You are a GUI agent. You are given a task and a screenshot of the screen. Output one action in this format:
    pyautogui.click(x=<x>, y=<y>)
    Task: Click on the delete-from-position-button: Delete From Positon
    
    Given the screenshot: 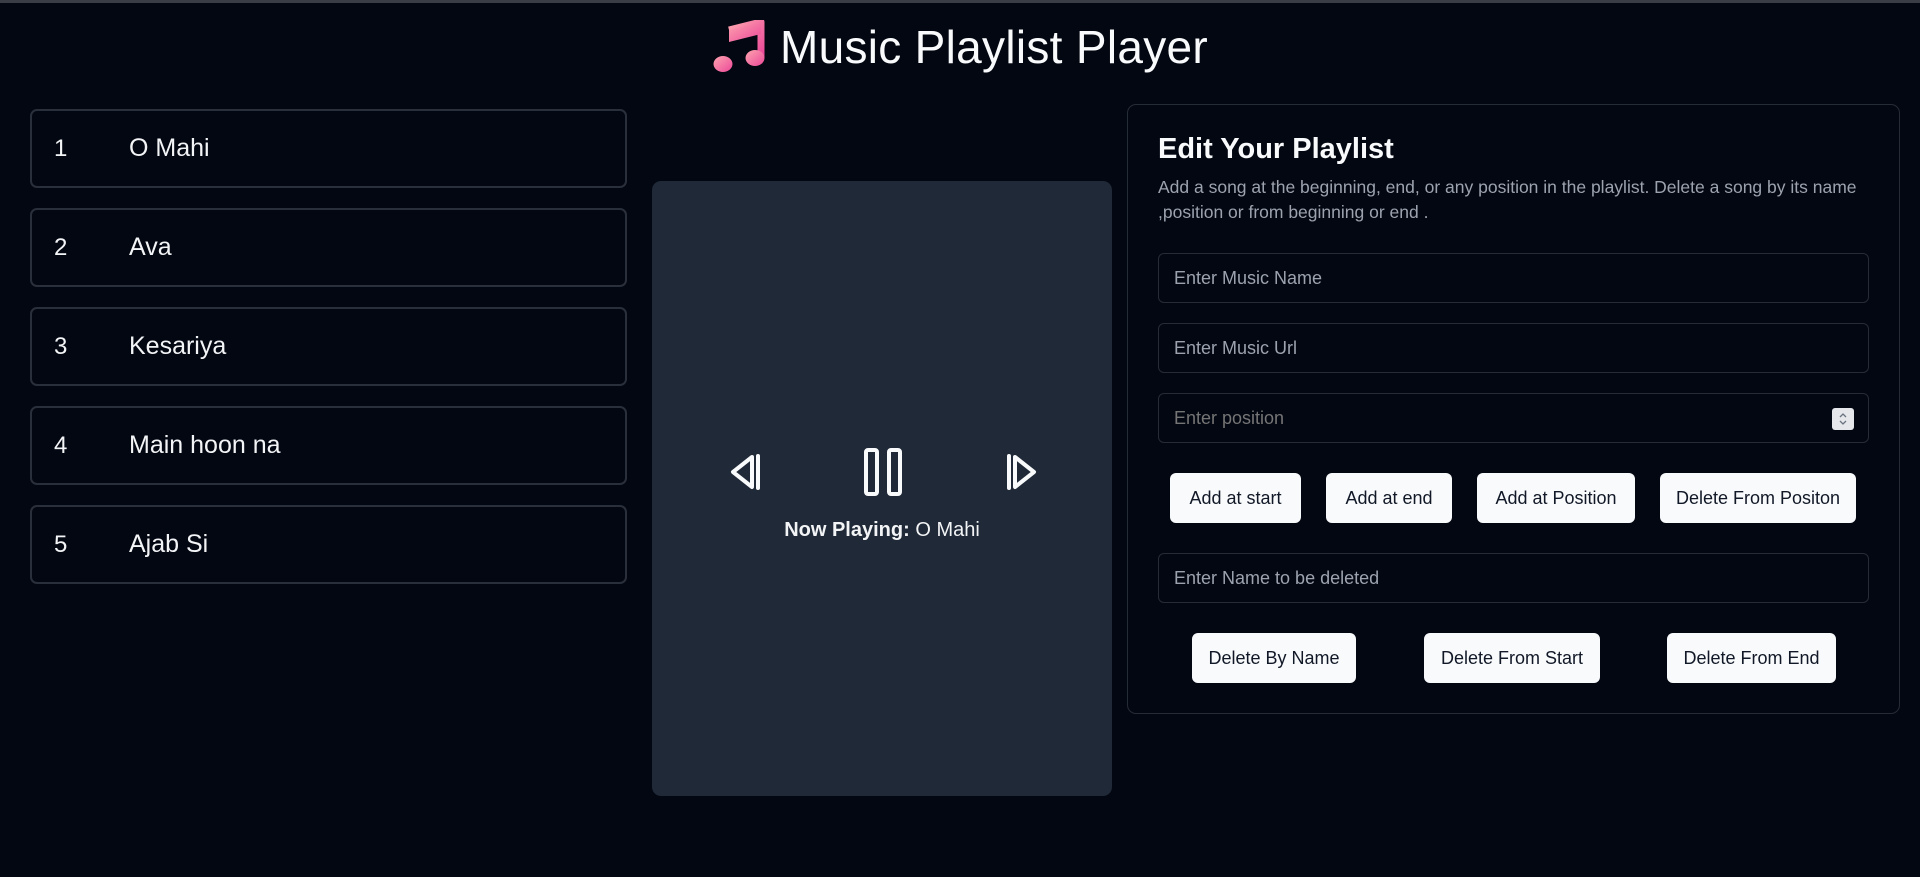 What is the action you would take?
    pyautogui.click(x=1758, y=498)
    